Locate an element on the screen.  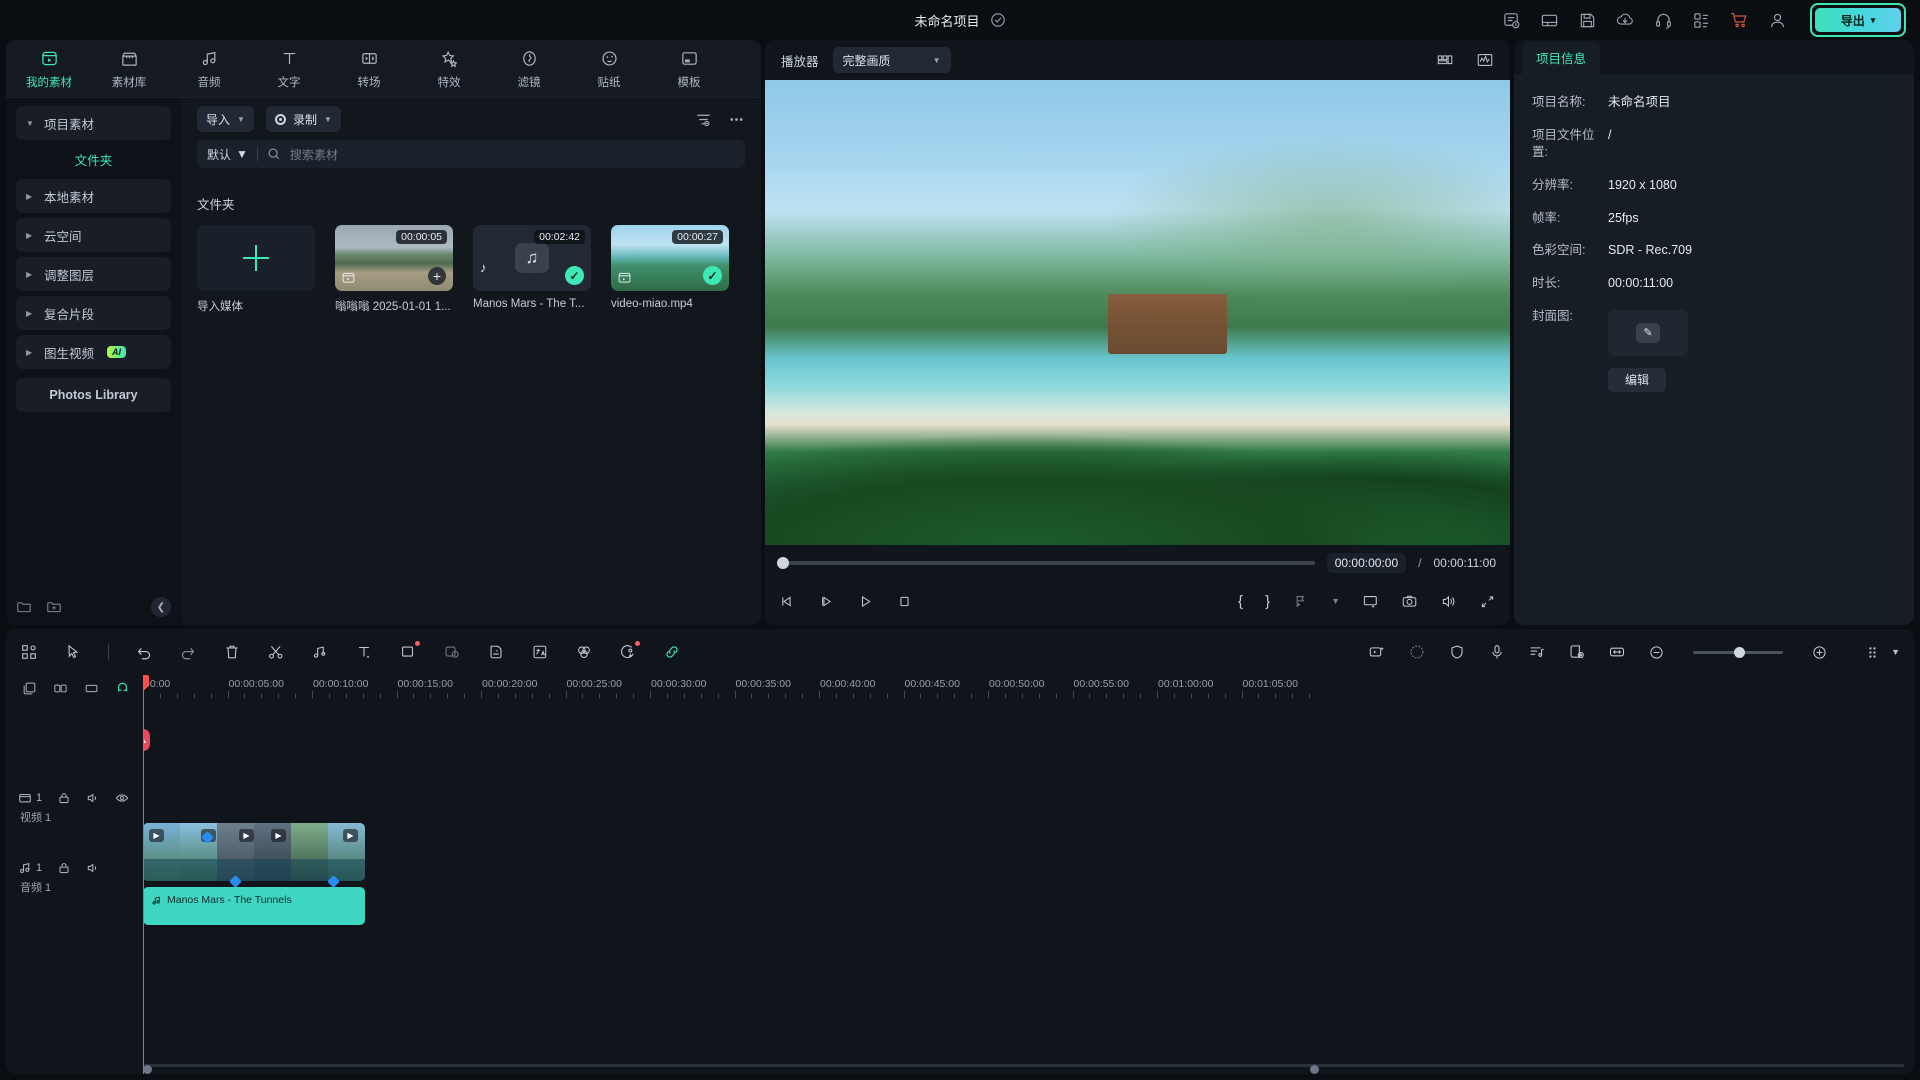
microphone-icon is located at coordinates (1497, 652).